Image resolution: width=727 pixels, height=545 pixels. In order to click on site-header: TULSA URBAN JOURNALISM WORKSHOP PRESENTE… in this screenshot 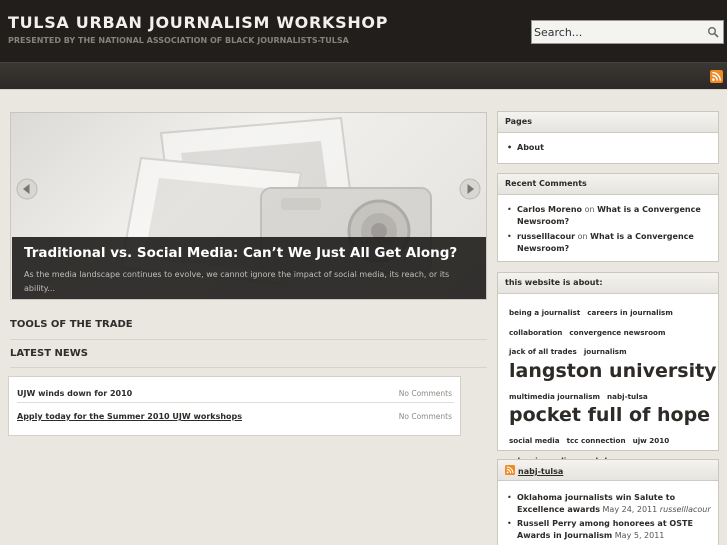, I will do `click(363, 31)`.